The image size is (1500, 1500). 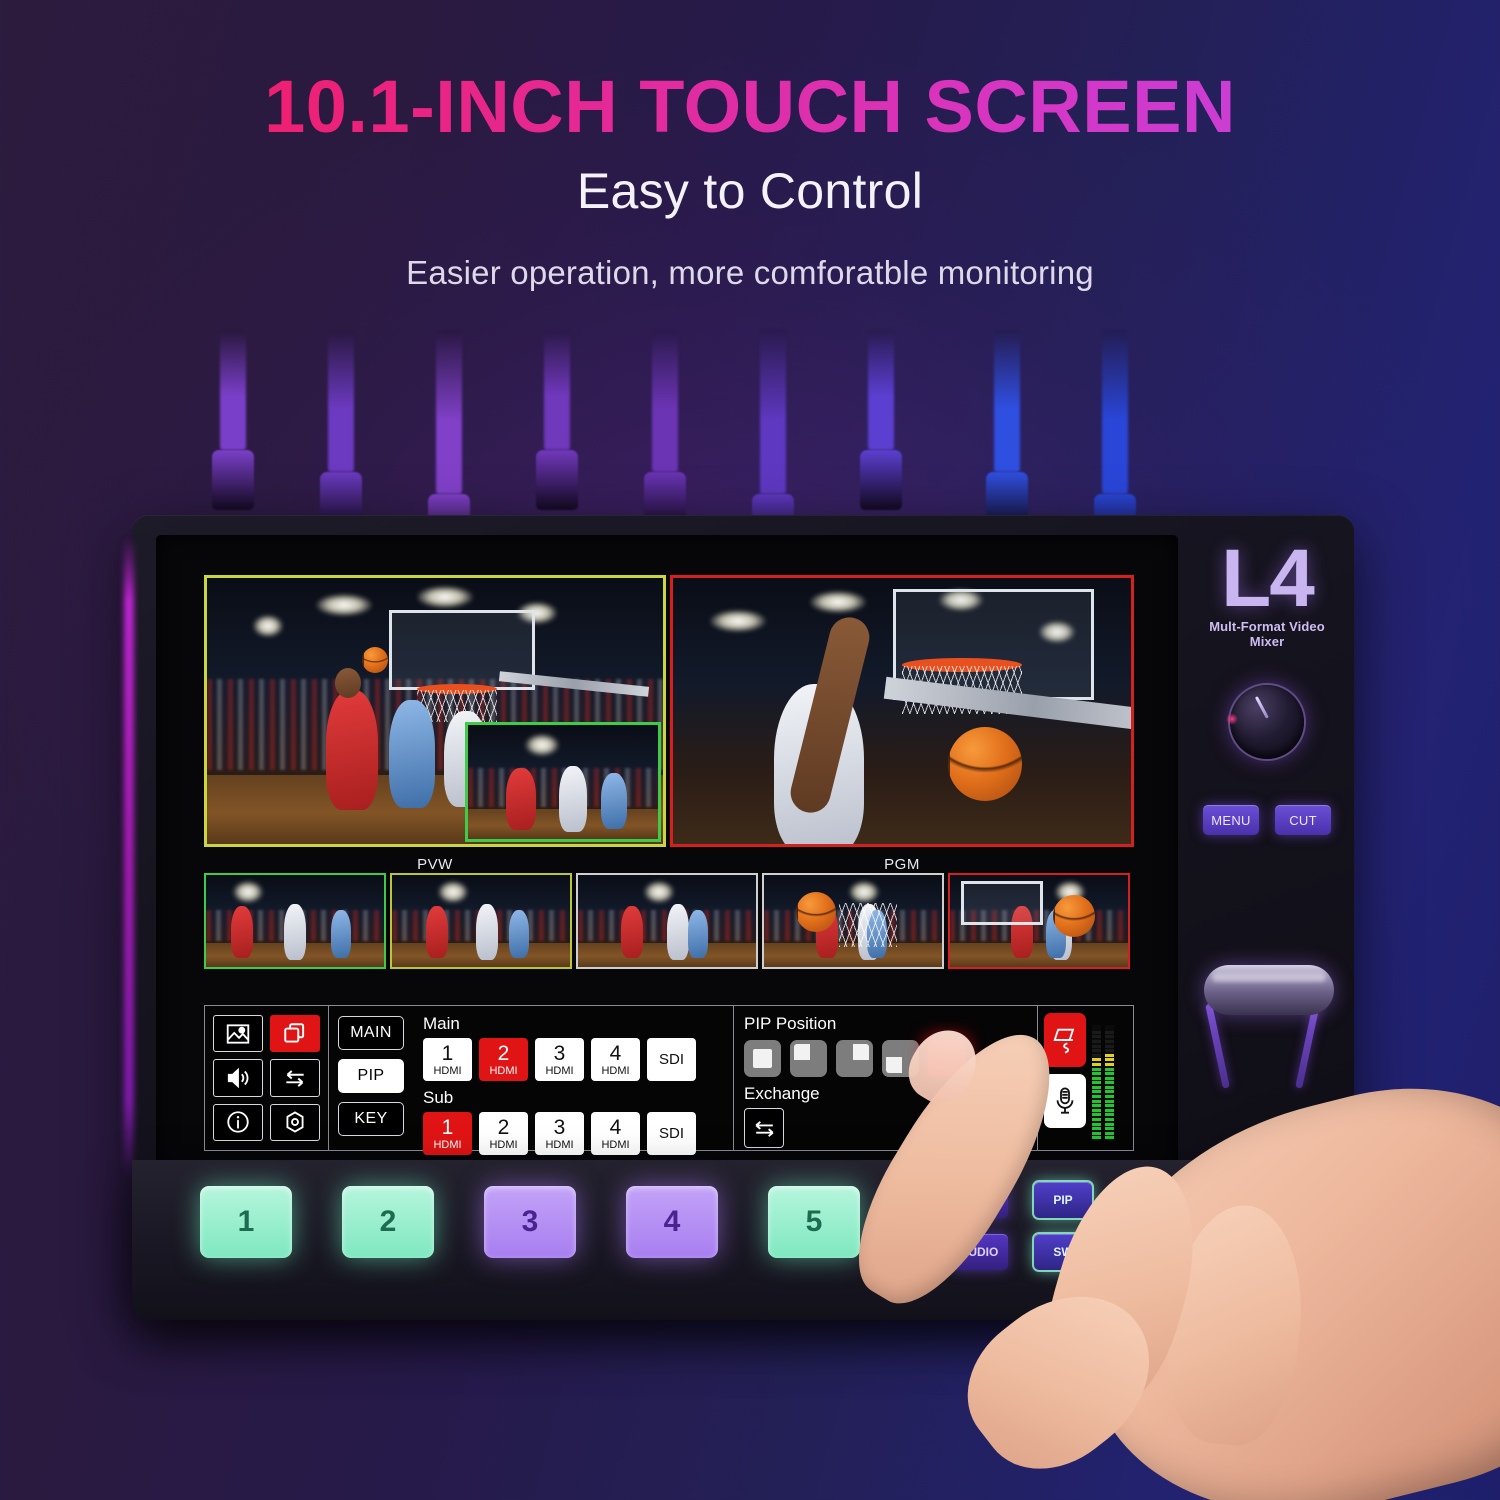 I want to click on info-icon, so click(x=238, y=1122).